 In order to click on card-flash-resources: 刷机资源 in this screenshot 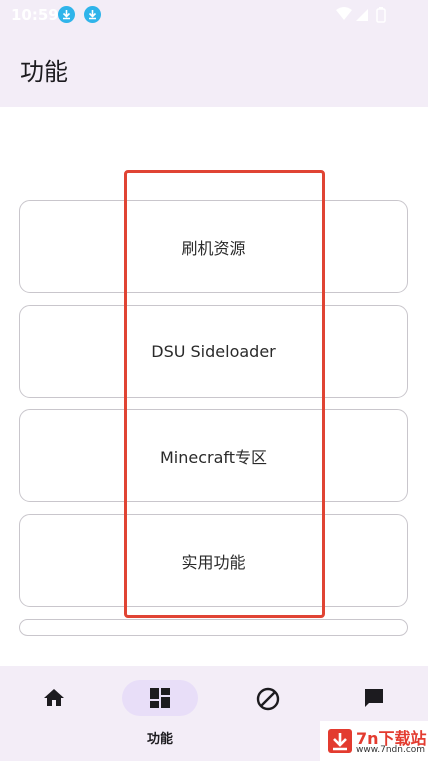, I will do `click(213, 246)`.